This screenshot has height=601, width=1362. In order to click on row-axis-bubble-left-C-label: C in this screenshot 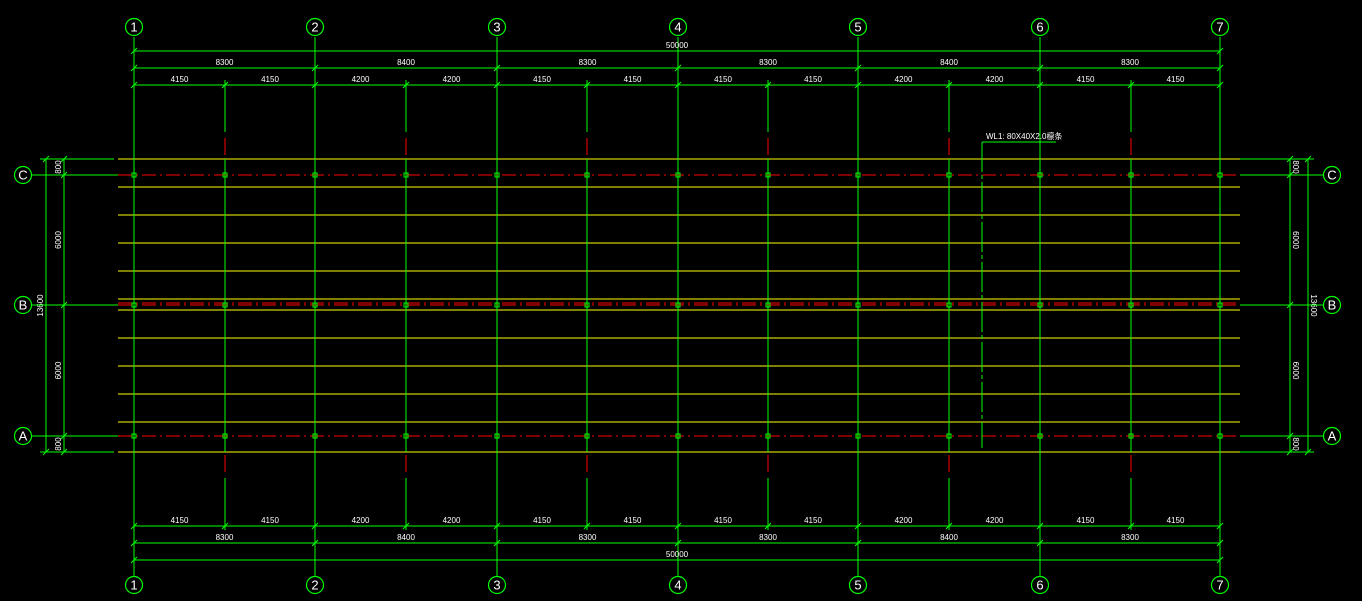, I will do `click(22, 175)`.